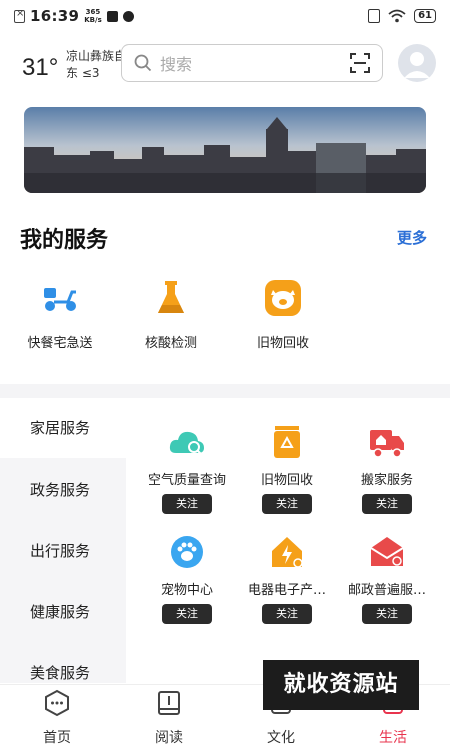 The image size is (450, 750). I want to click on service-label: 旧物回收, so click(282, 343).